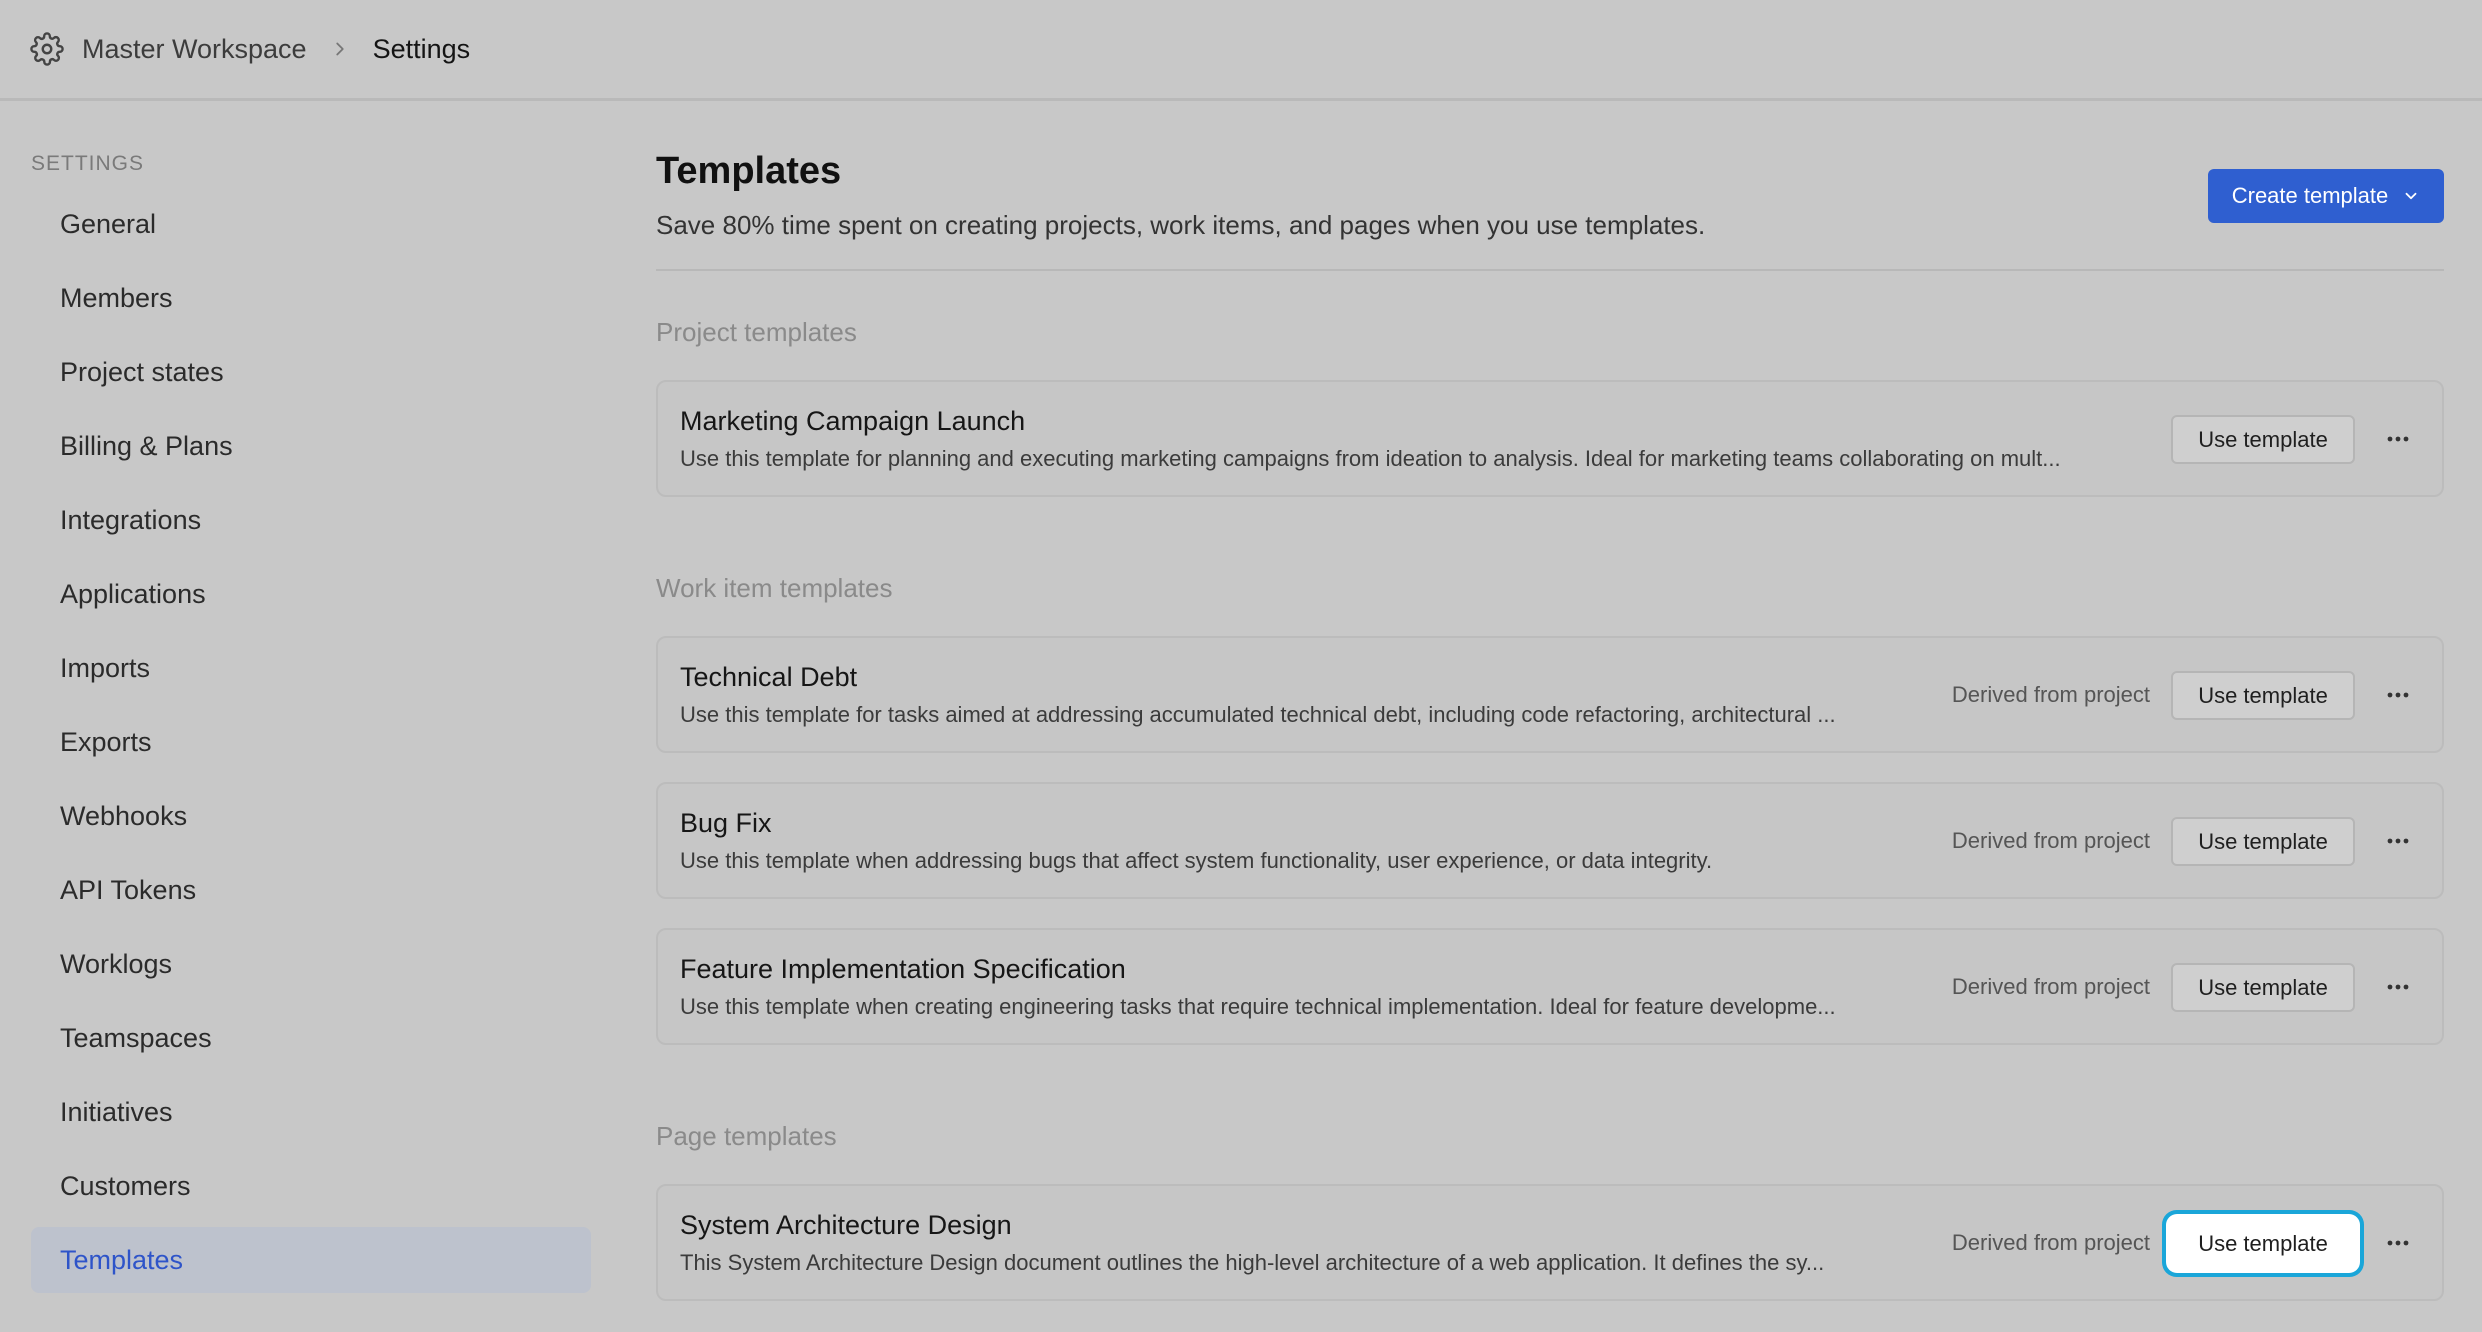 The width and height of the screenshot is (2482, 1332). What do you see at coordinates (311, 668) in the screenshot?
I see `sidebar-item-imports: Imports` at bounding box center [311, 668].